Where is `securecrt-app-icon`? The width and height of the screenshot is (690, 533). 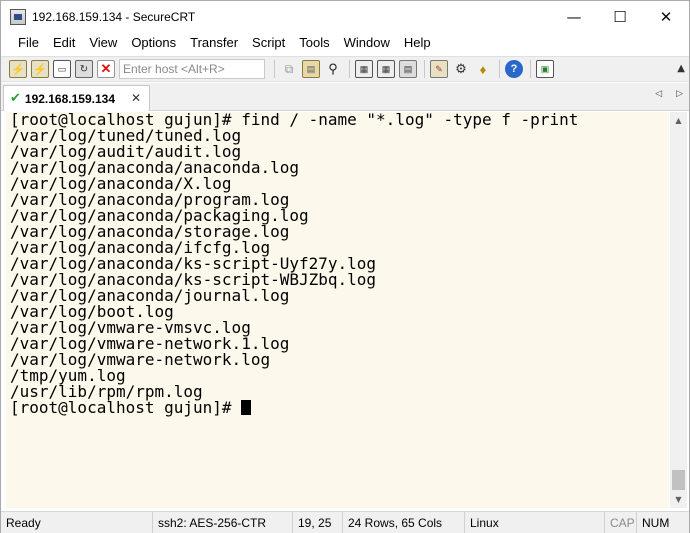 securecrt-app-icon is located at coordinates (18, 16).